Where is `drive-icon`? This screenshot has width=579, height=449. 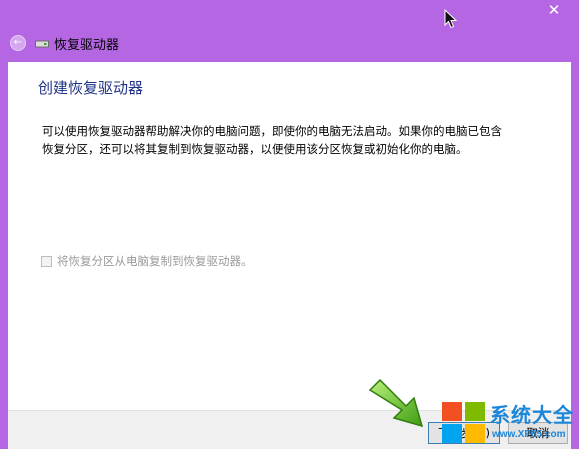
drive-icon is located at coordinates (42, 44).